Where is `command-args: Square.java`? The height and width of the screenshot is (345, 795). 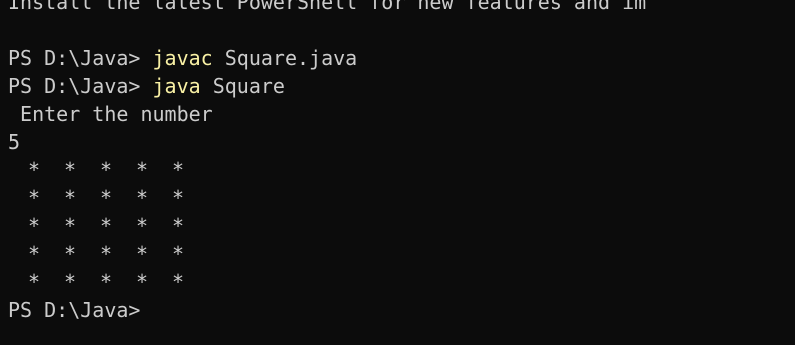 command-args: Square.java is located at coordinates (285, 58).